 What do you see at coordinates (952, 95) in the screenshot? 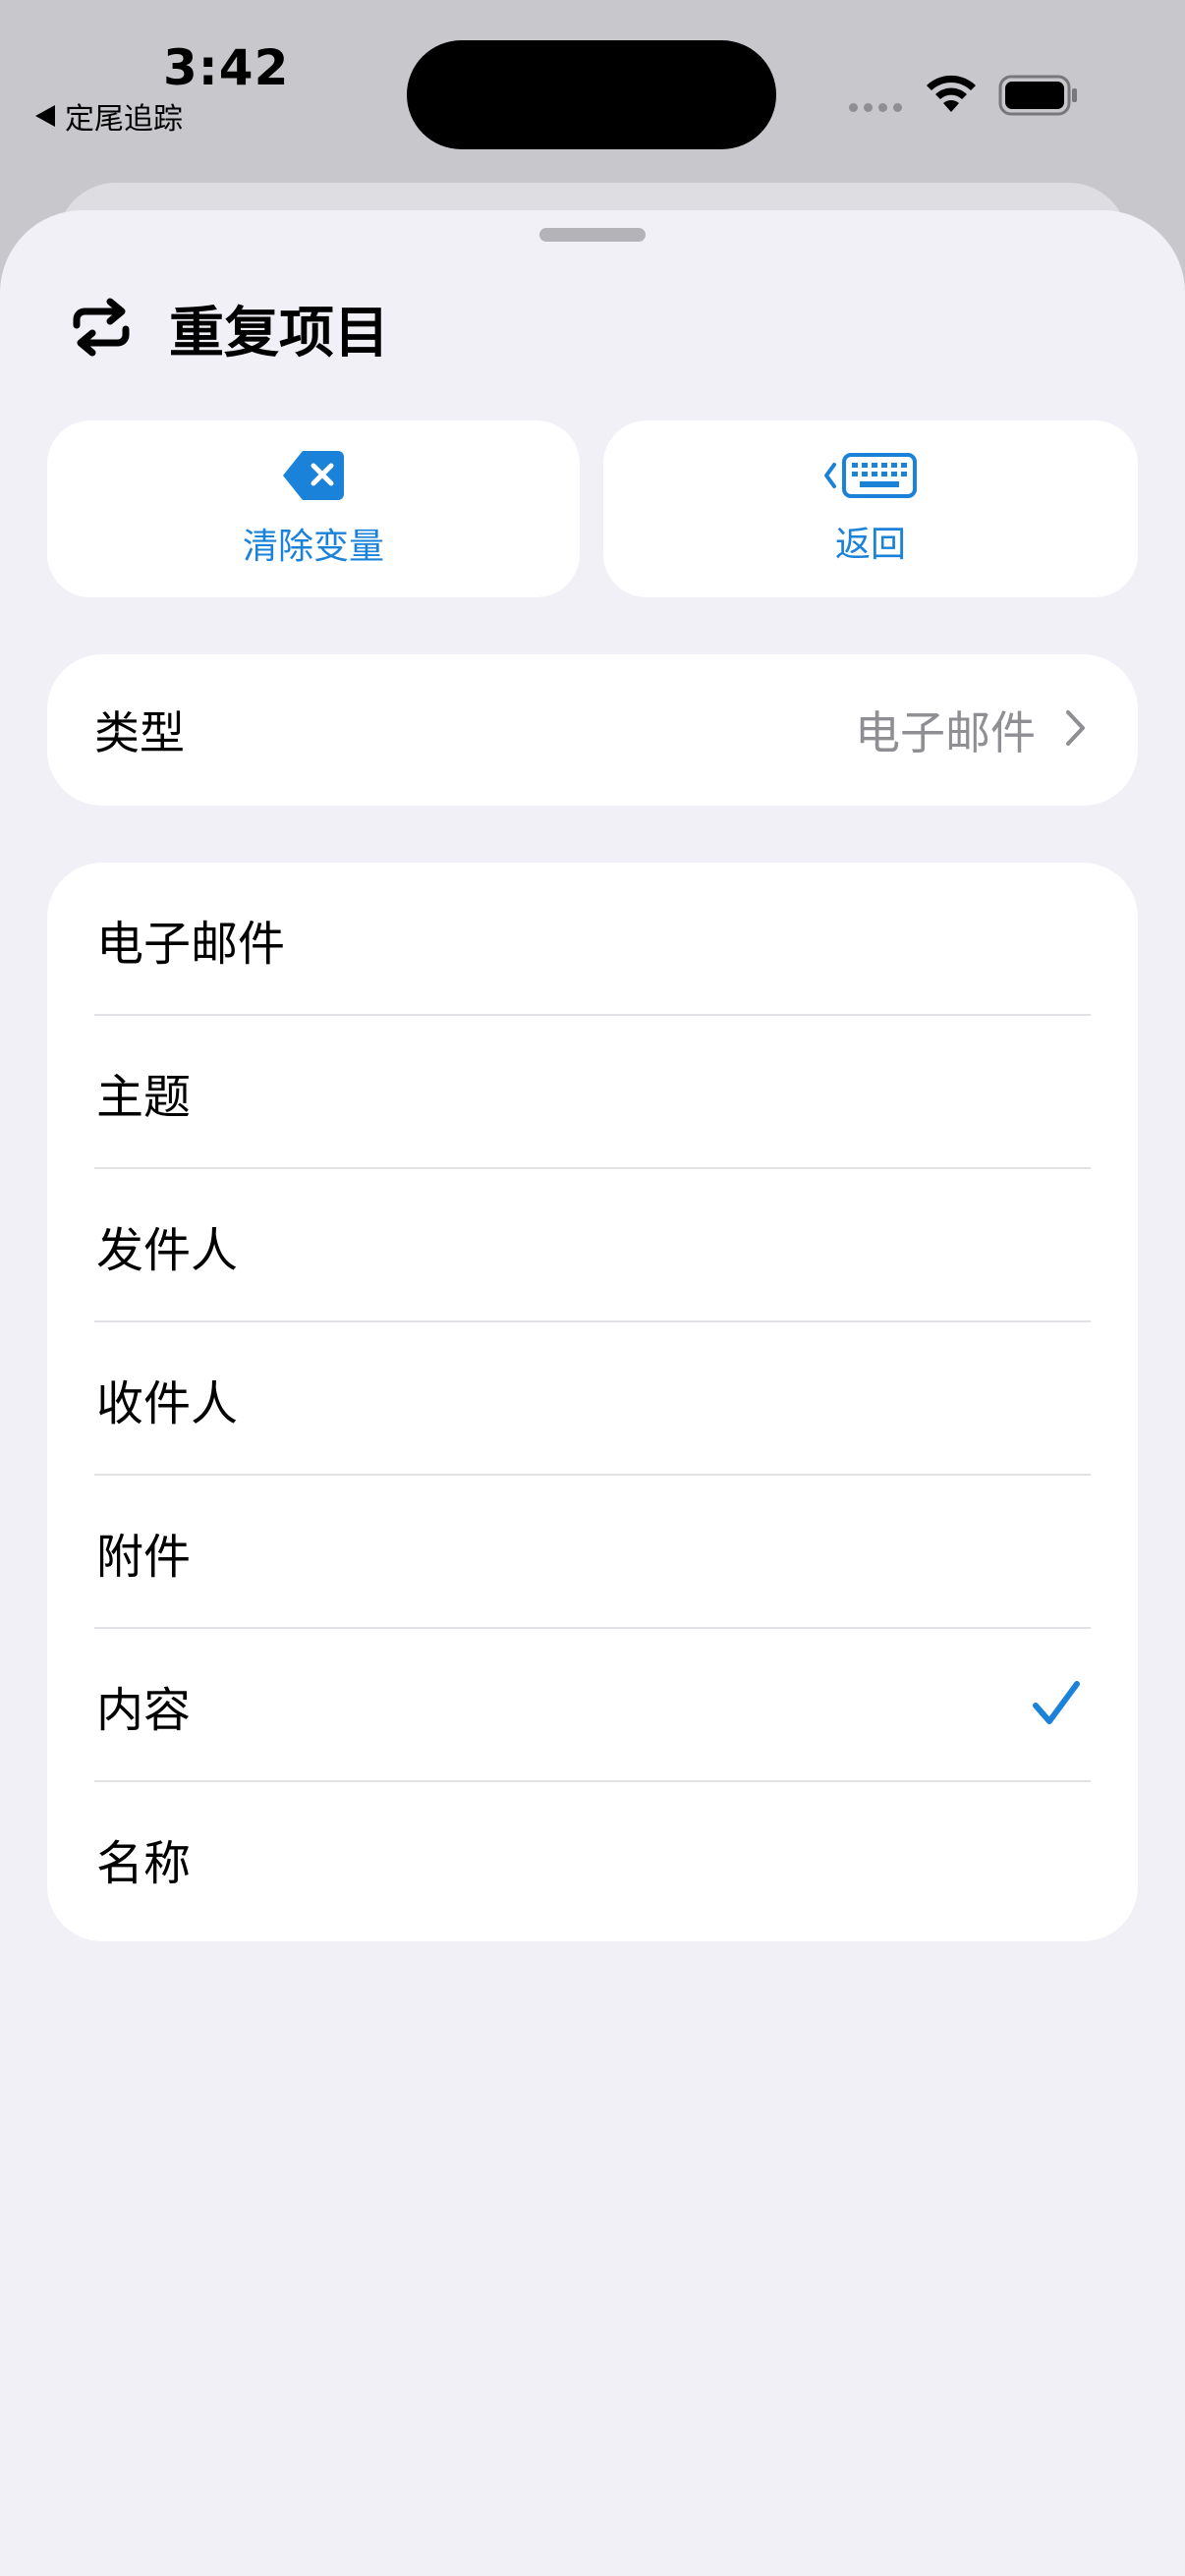
I see `wifi-icon` at bounding box center [952, 95].